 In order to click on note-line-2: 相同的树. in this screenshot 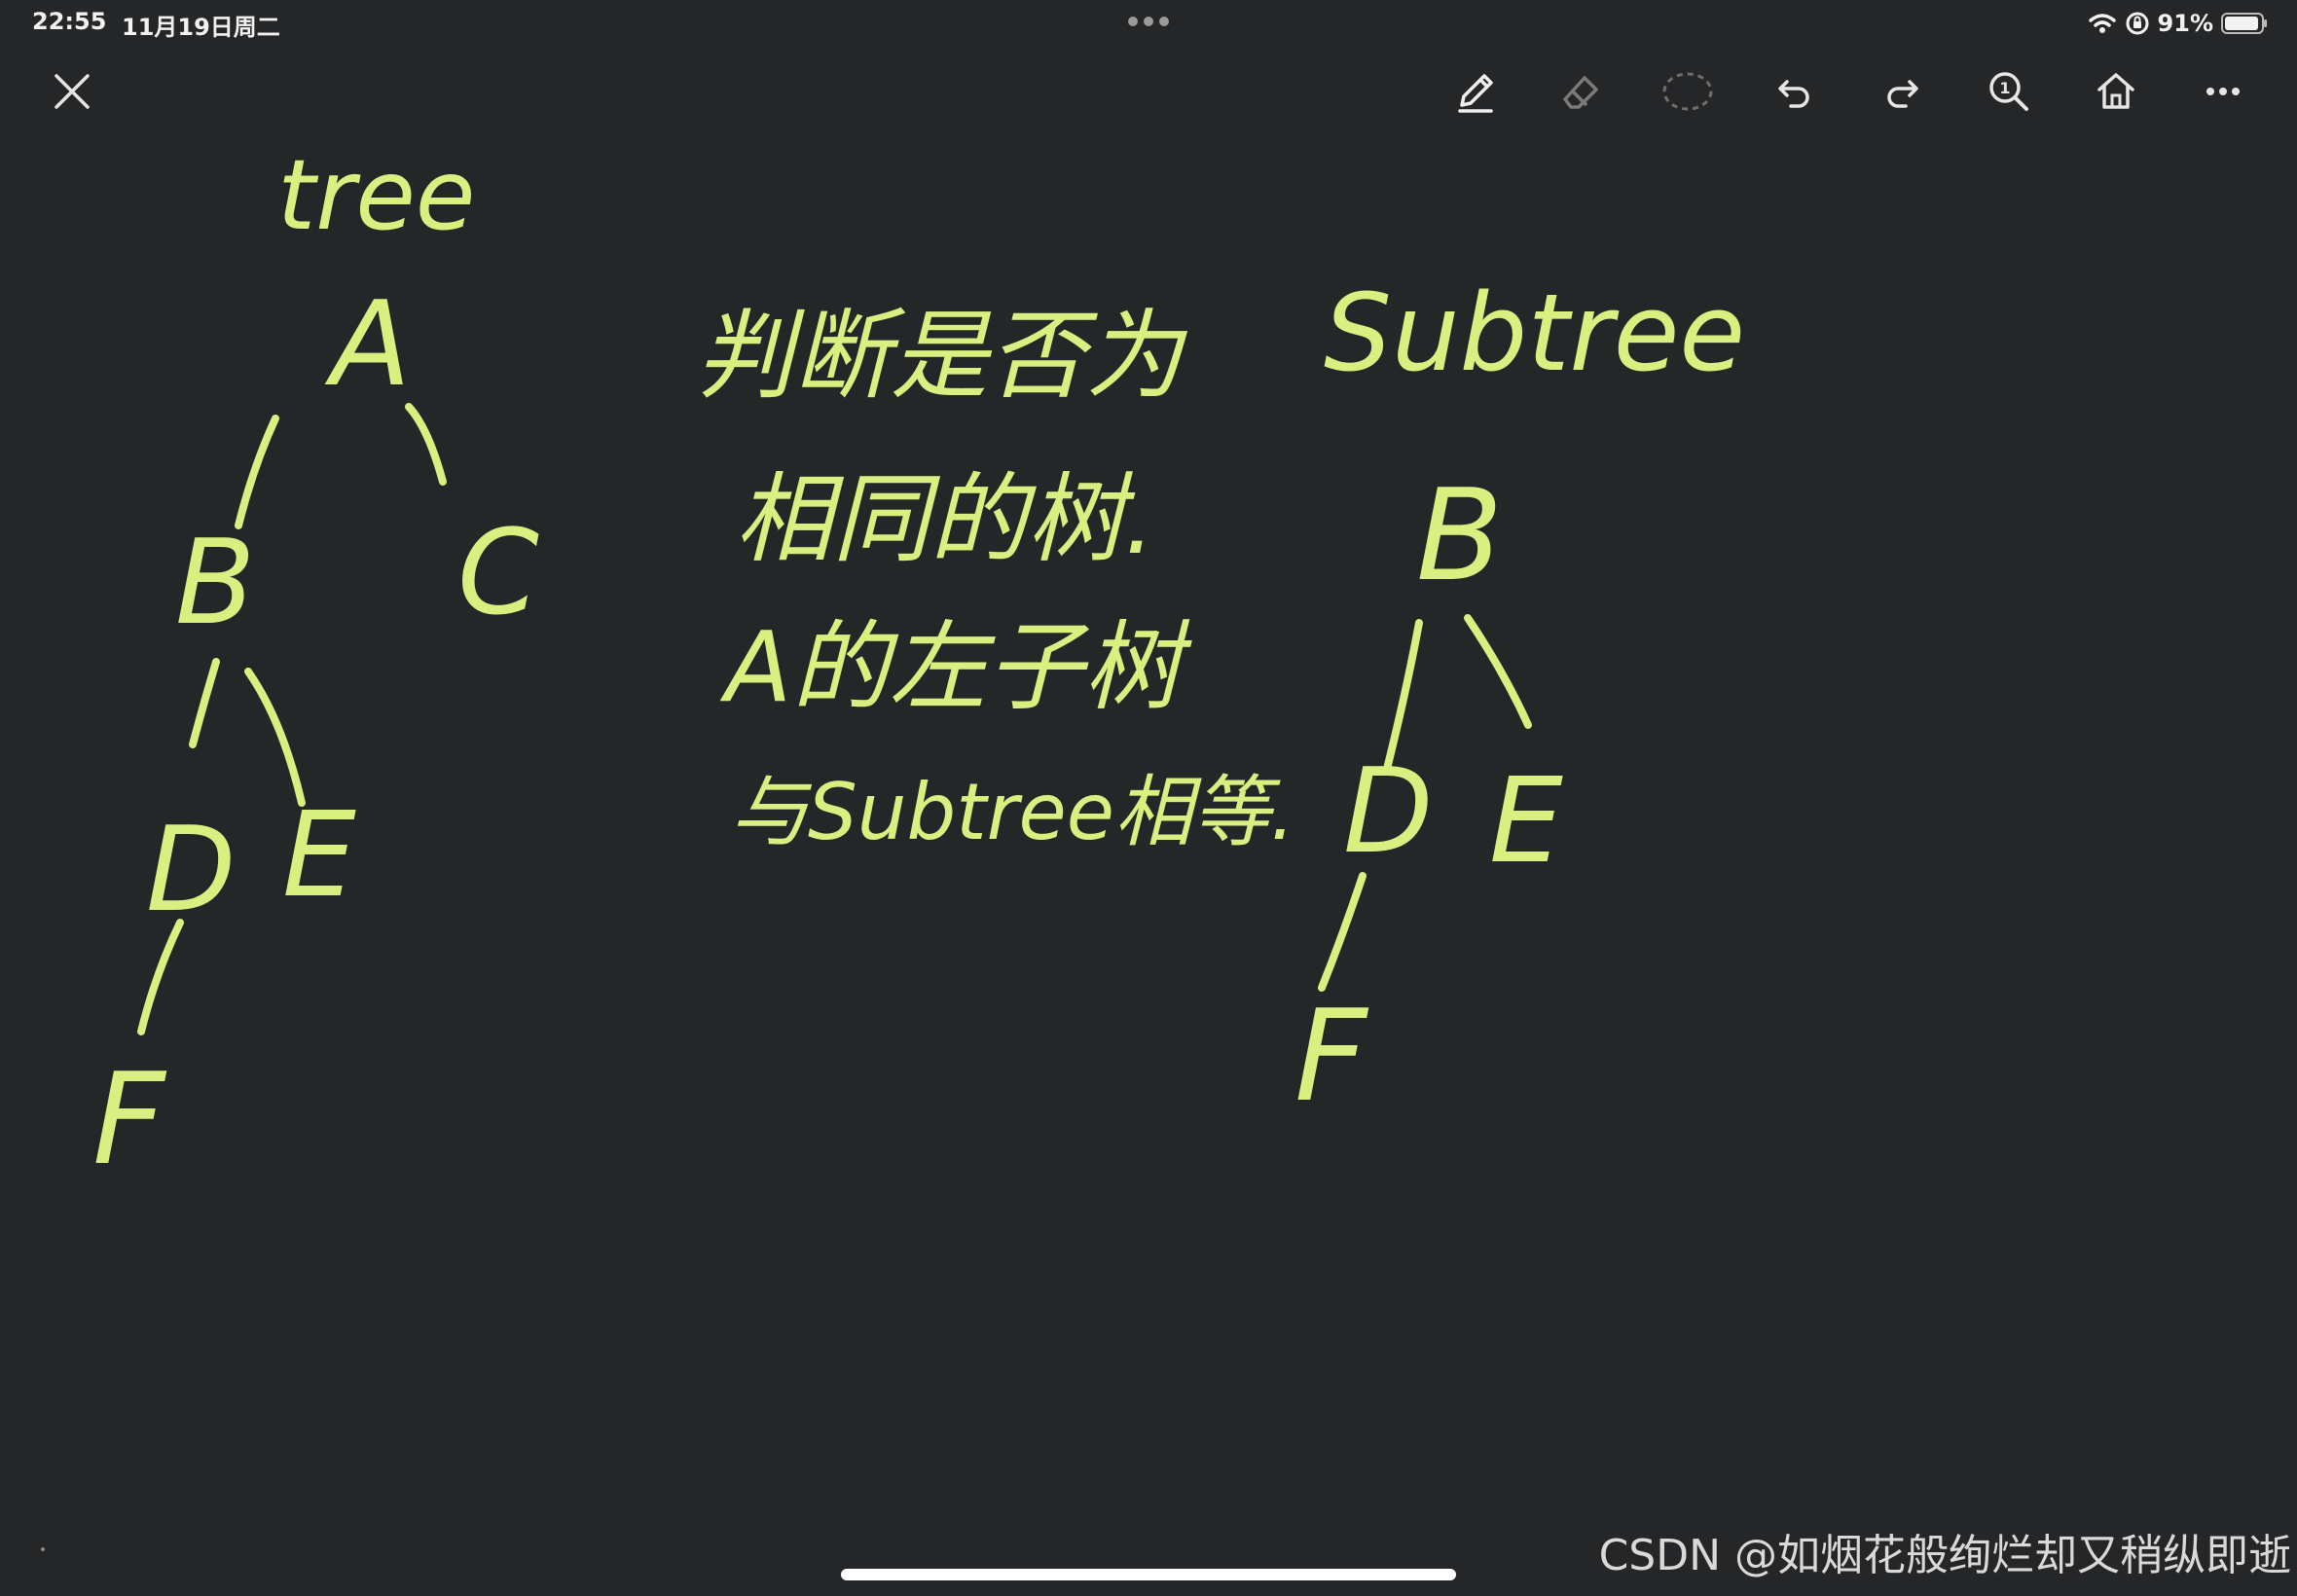, I will do `click(945, 519)`.